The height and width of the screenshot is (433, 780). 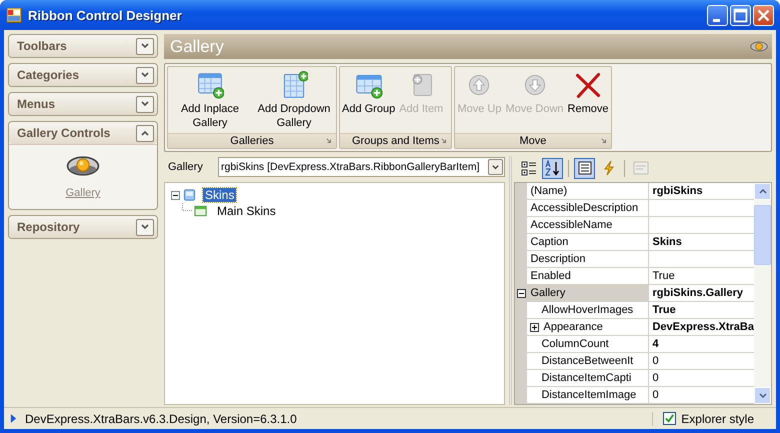 What do you see at coordinates (762, 293) in the screenshot?
I see `scrollbar` at bounding box center [762, 293].